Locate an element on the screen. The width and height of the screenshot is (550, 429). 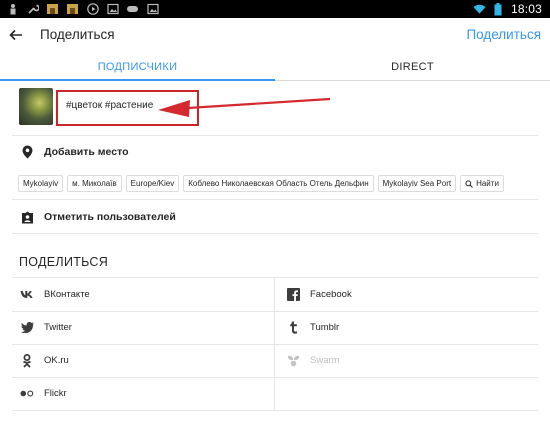
caption-row: #цветок #растение is located at coordinates (275, 108).